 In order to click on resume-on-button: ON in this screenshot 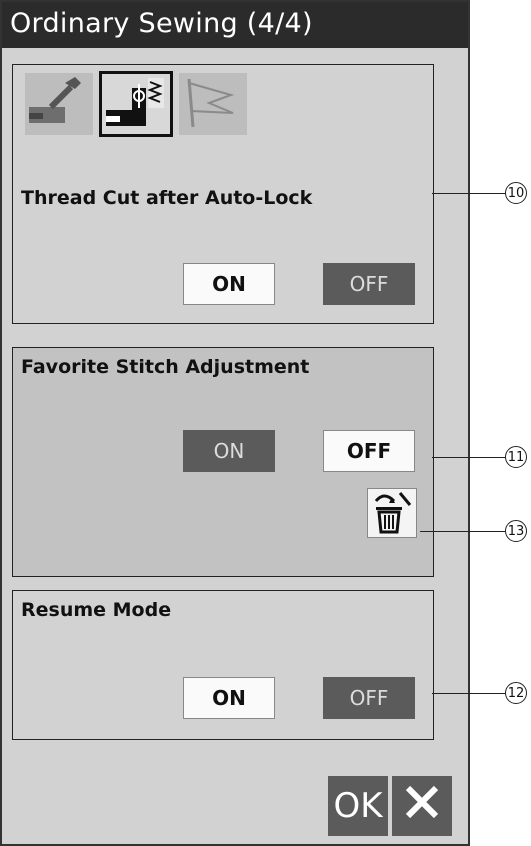, I will do `click(229, 698)`.